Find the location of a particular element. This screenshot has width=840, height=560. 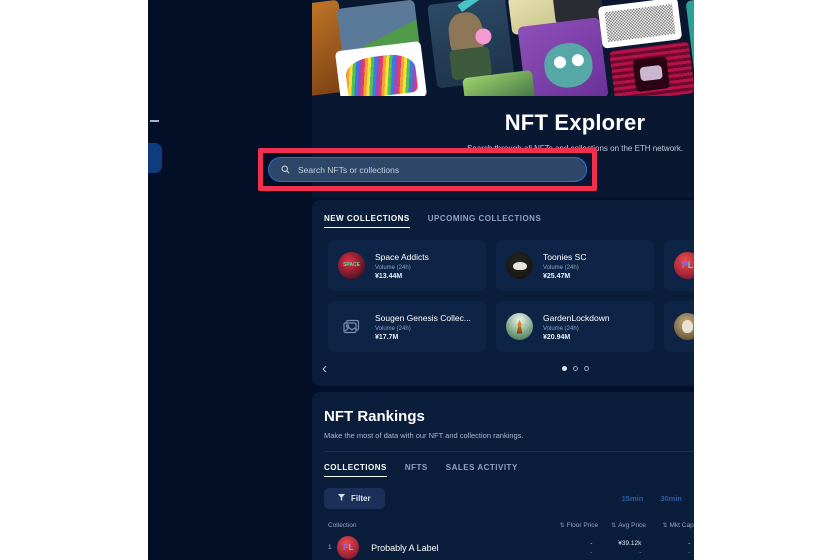

collection-card-info: Toonies SC Volume (24h) ¥25.47M is located at coordinates (564, 266).